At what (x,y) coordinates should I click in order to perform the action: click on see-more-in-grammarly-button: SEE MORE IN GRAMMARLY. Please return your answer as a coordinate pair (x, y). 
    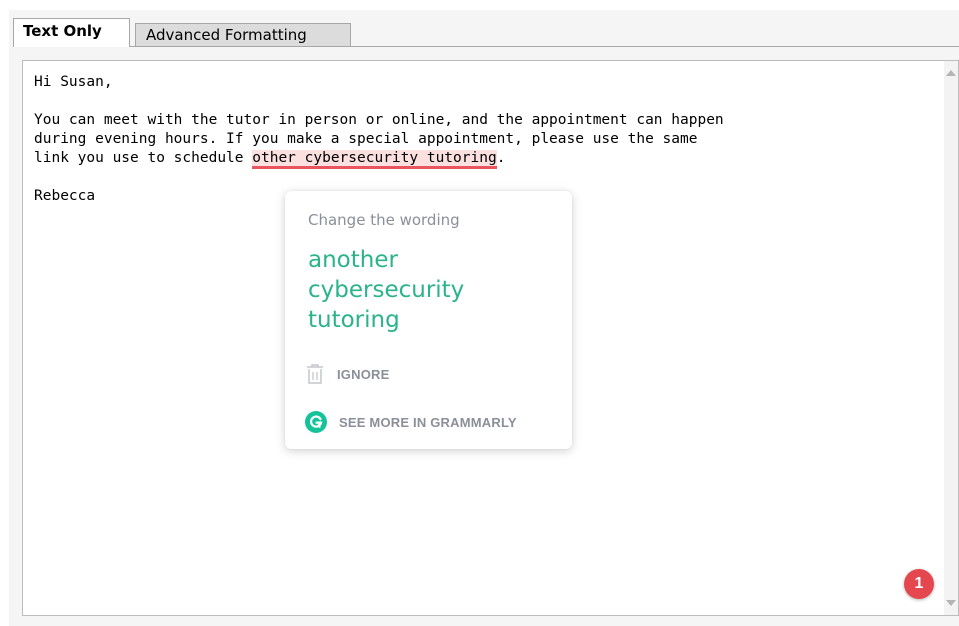
    Looking at the image, I should click on (411, 422).